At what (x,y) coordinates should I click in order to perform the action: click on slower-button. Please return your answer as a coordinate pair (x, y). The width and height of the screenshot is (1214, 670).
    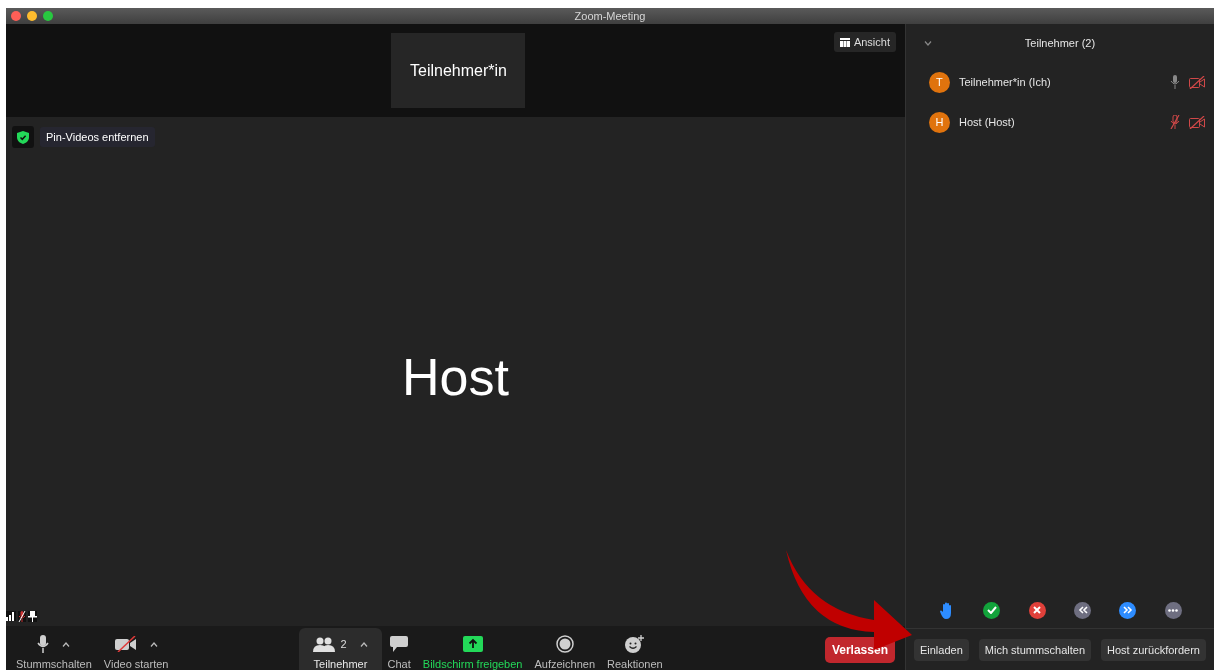
    Looking at the image, I should click on (1083, 610).